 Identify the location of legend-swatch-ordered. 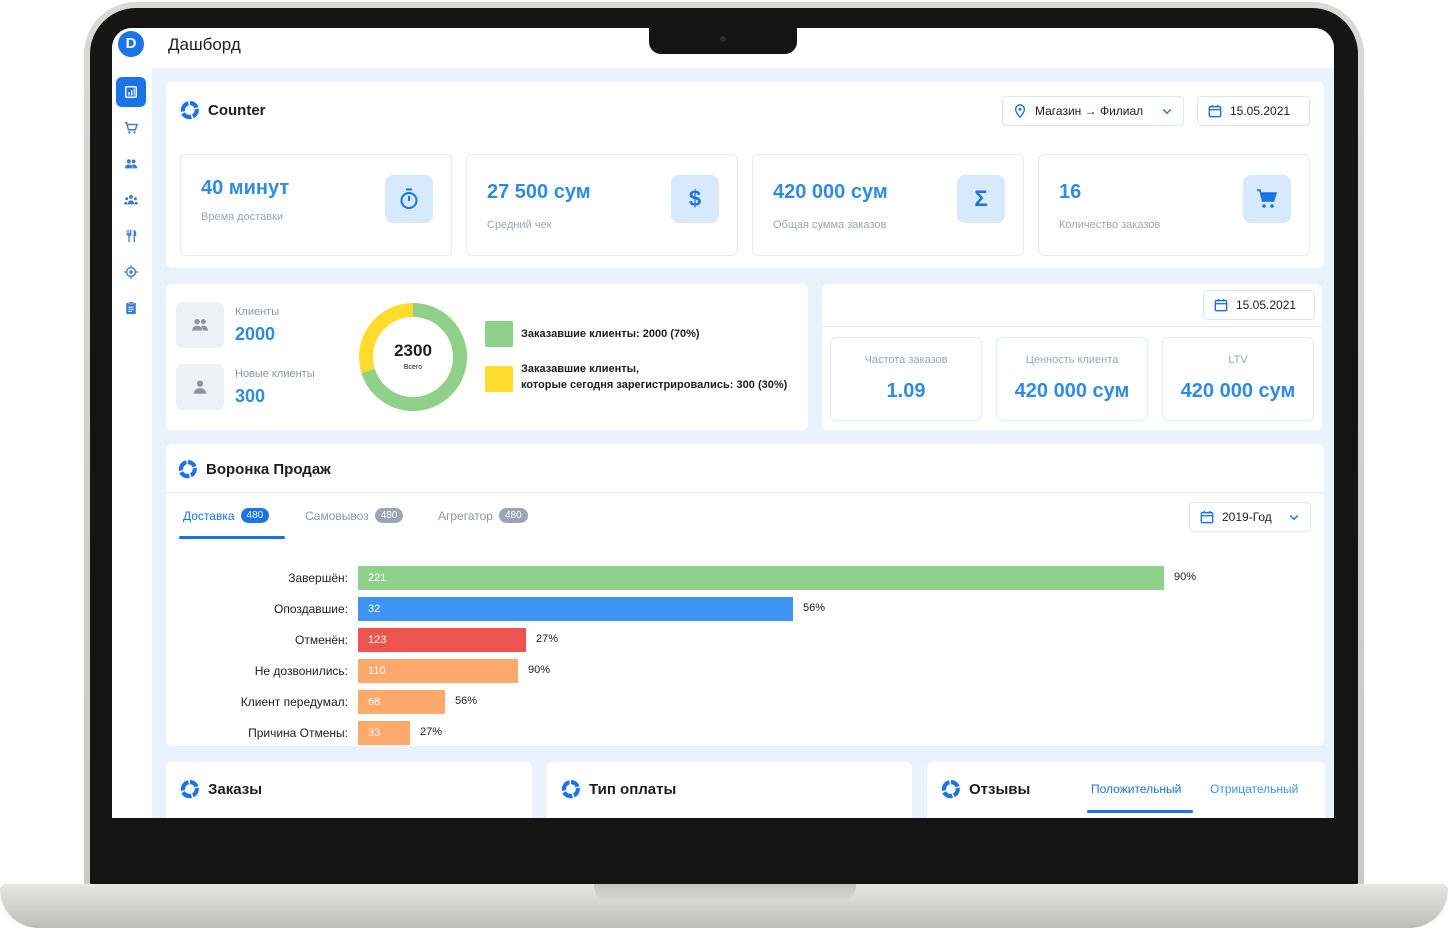
(499, 334).